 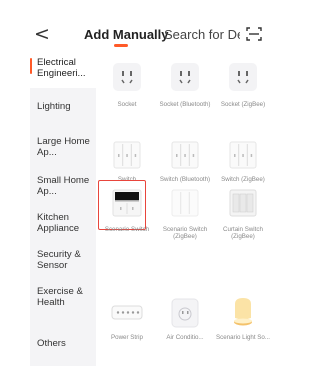 What do you see at coordinates (63, 223) in the screenshot?
I see `sidebar-item-kitchen-appliance: Kitchen Appliance` at bounding box center [63, 223].